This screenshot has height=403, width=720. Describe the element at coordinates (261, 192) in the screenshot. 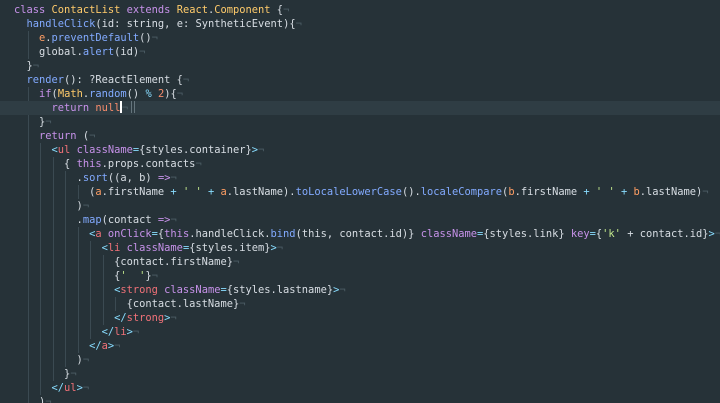

I see `code-token: .lastName).` at that location.